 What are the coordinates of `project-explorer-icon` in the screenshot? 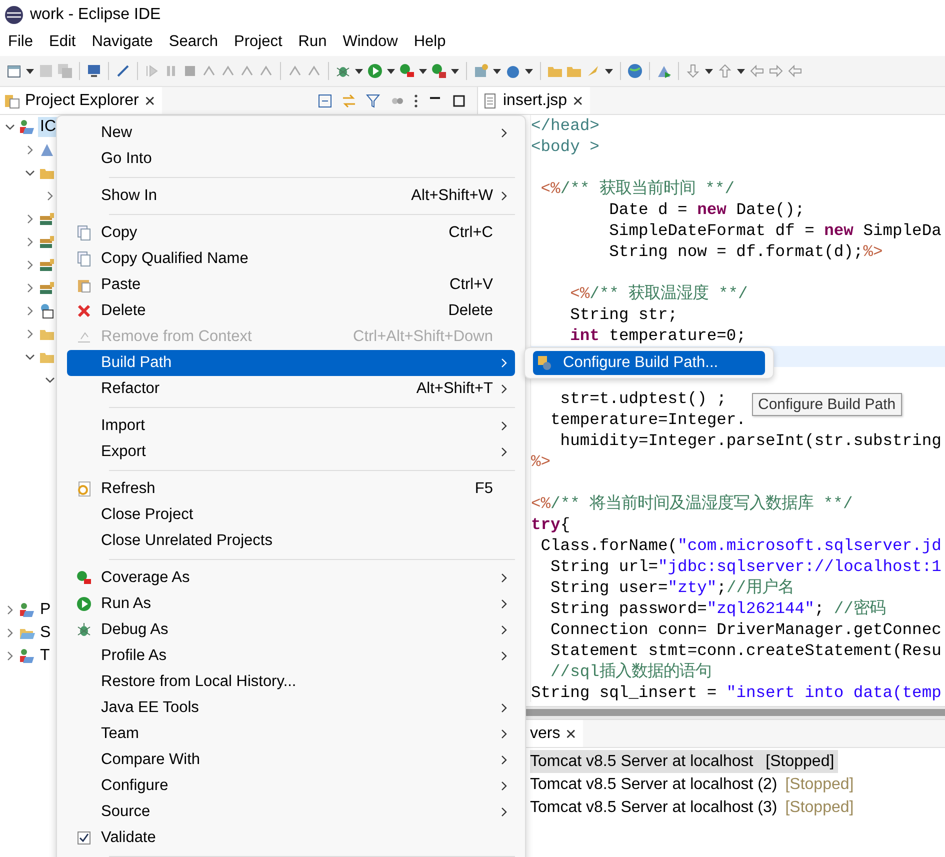 It's located at (12, 100).